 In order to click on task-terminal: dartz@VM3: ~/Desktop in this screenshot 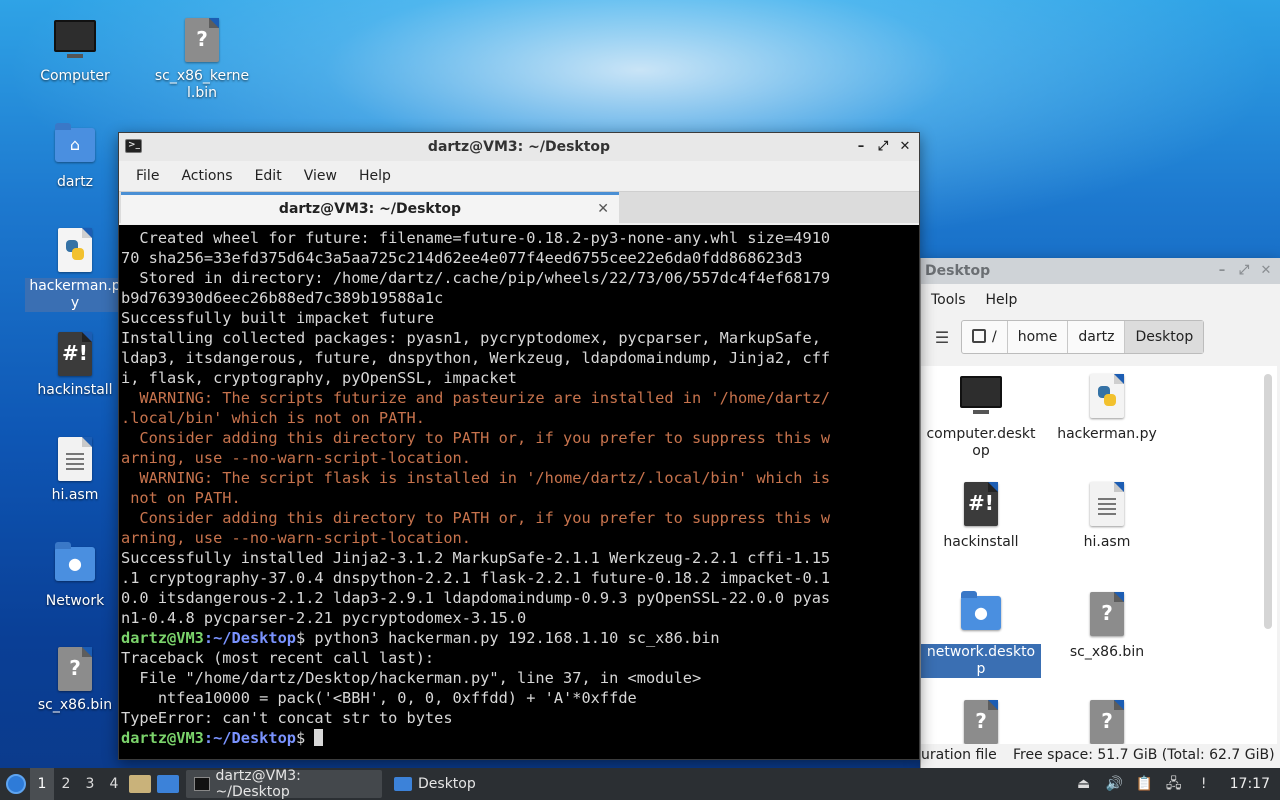, I will do `click(284, 784)`.